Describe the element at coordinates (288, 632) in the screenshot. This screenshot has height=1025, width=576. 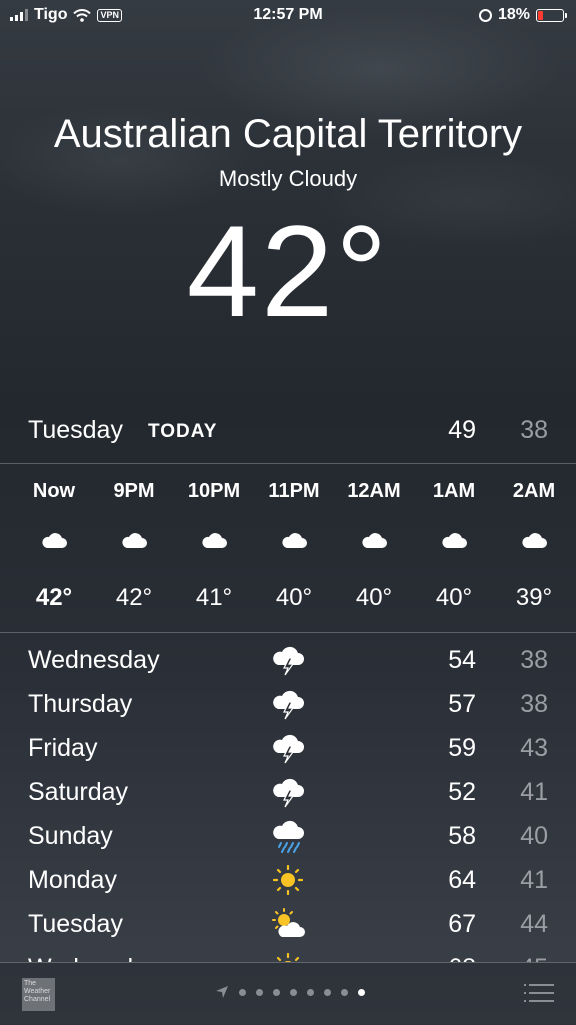
I see `divider` at that location.